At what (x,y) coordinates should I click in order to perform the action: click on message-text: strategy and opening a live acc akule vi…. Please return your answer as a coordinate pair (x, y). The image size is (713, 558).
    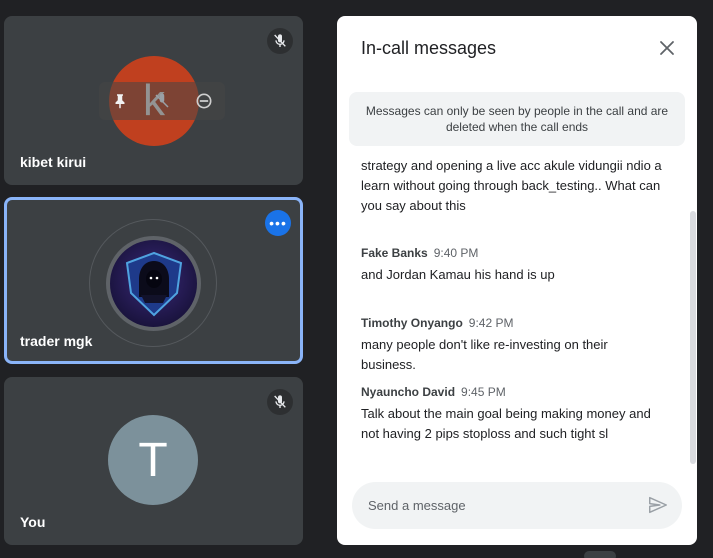
    Looking at the image, I should click on (511, 185).